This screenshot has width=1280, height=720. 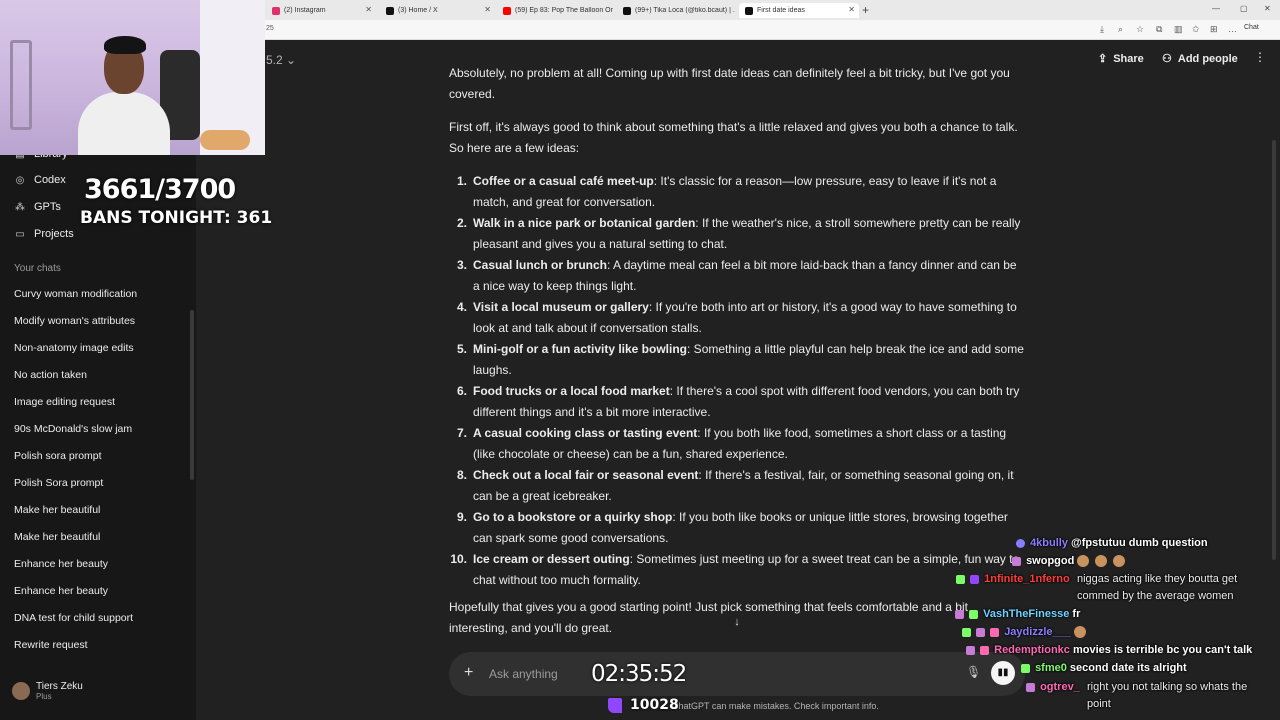 What do you see at coordinates (973, 672) in the screenshot?
I see `microphone-icon: 🎙` at bounding box center [973, 672].